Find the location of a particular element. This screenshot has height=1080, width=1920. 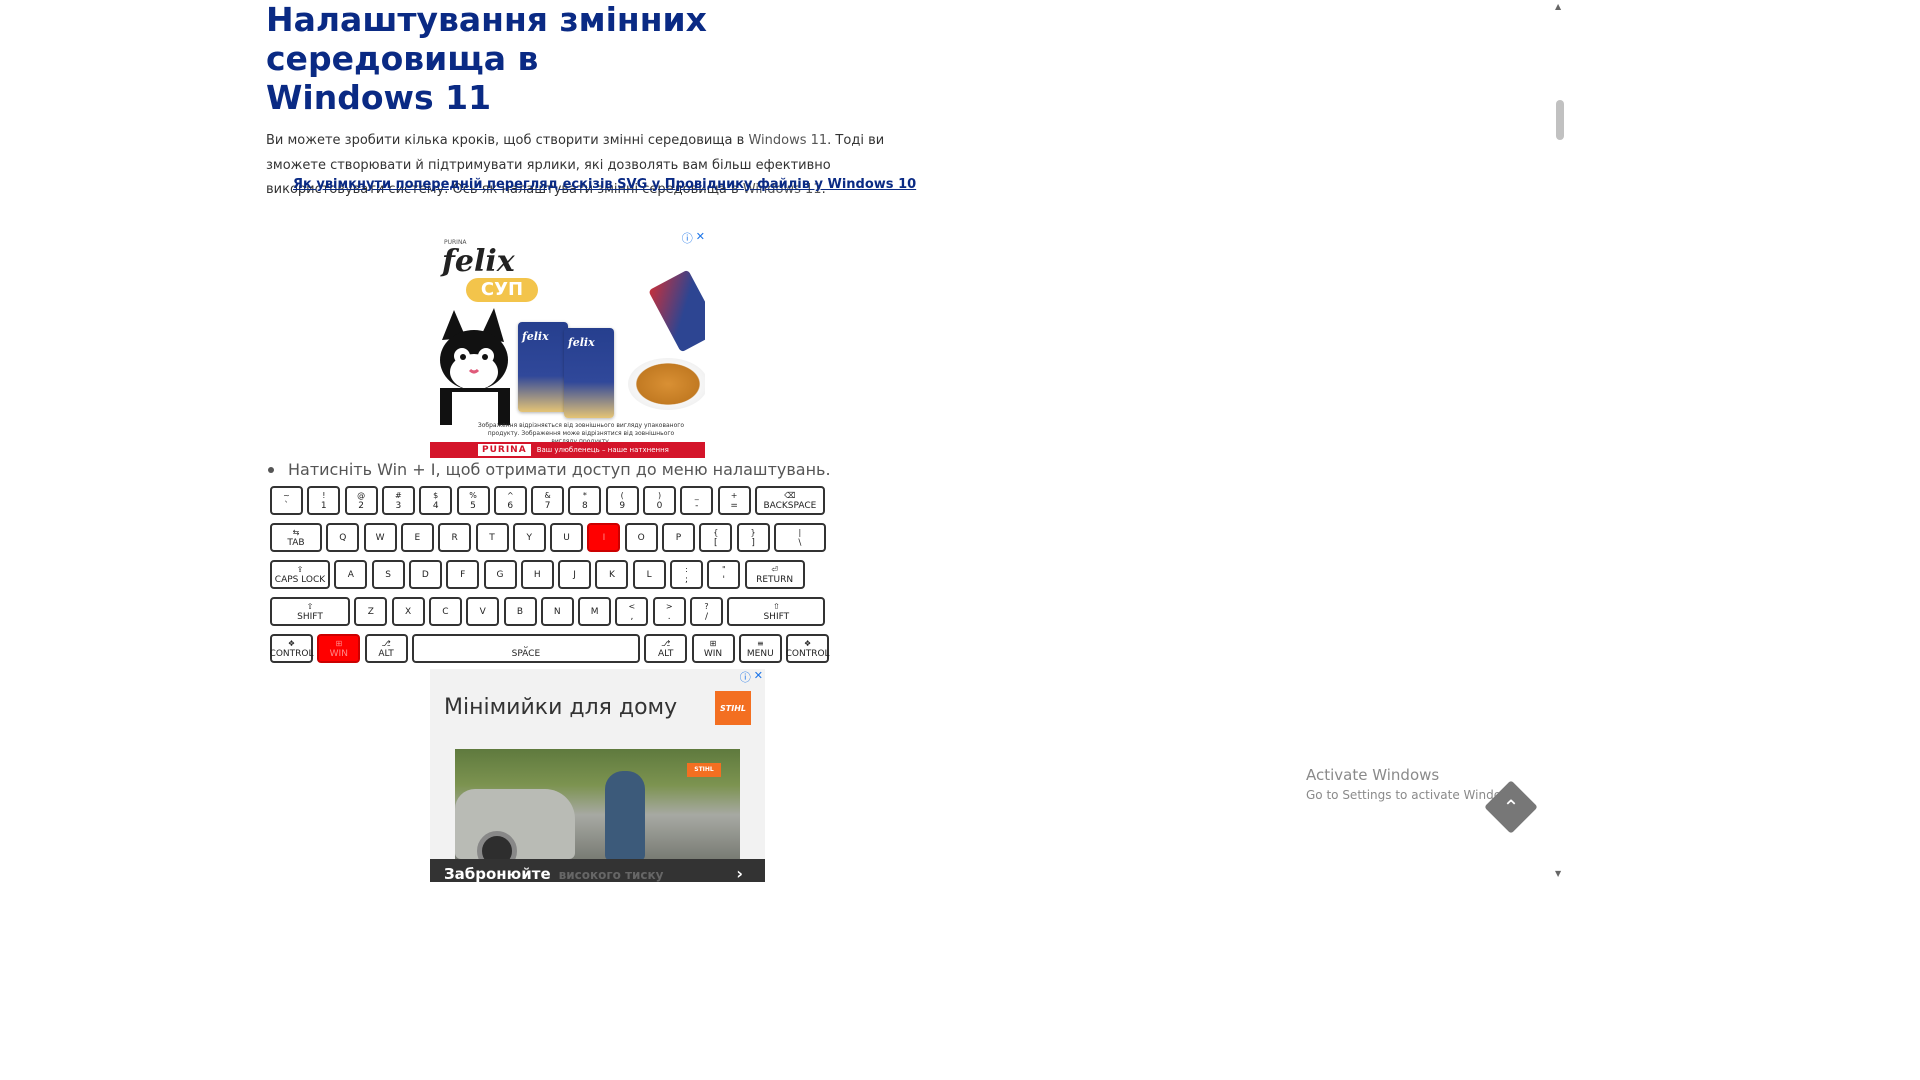

key-top-label: ) is located at coordinates (659, 495).